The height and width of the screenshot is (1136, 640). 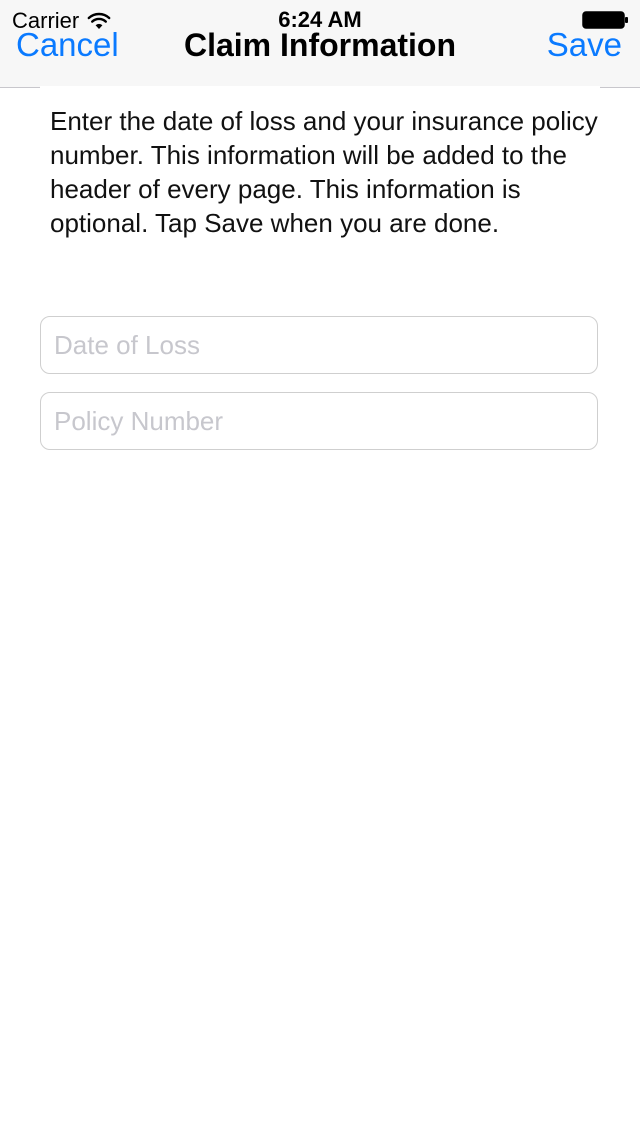 What do you see at coordinates (319, 345) in the screenshot?
I see `date-of-loss-field` at bounding box center [319, 345].